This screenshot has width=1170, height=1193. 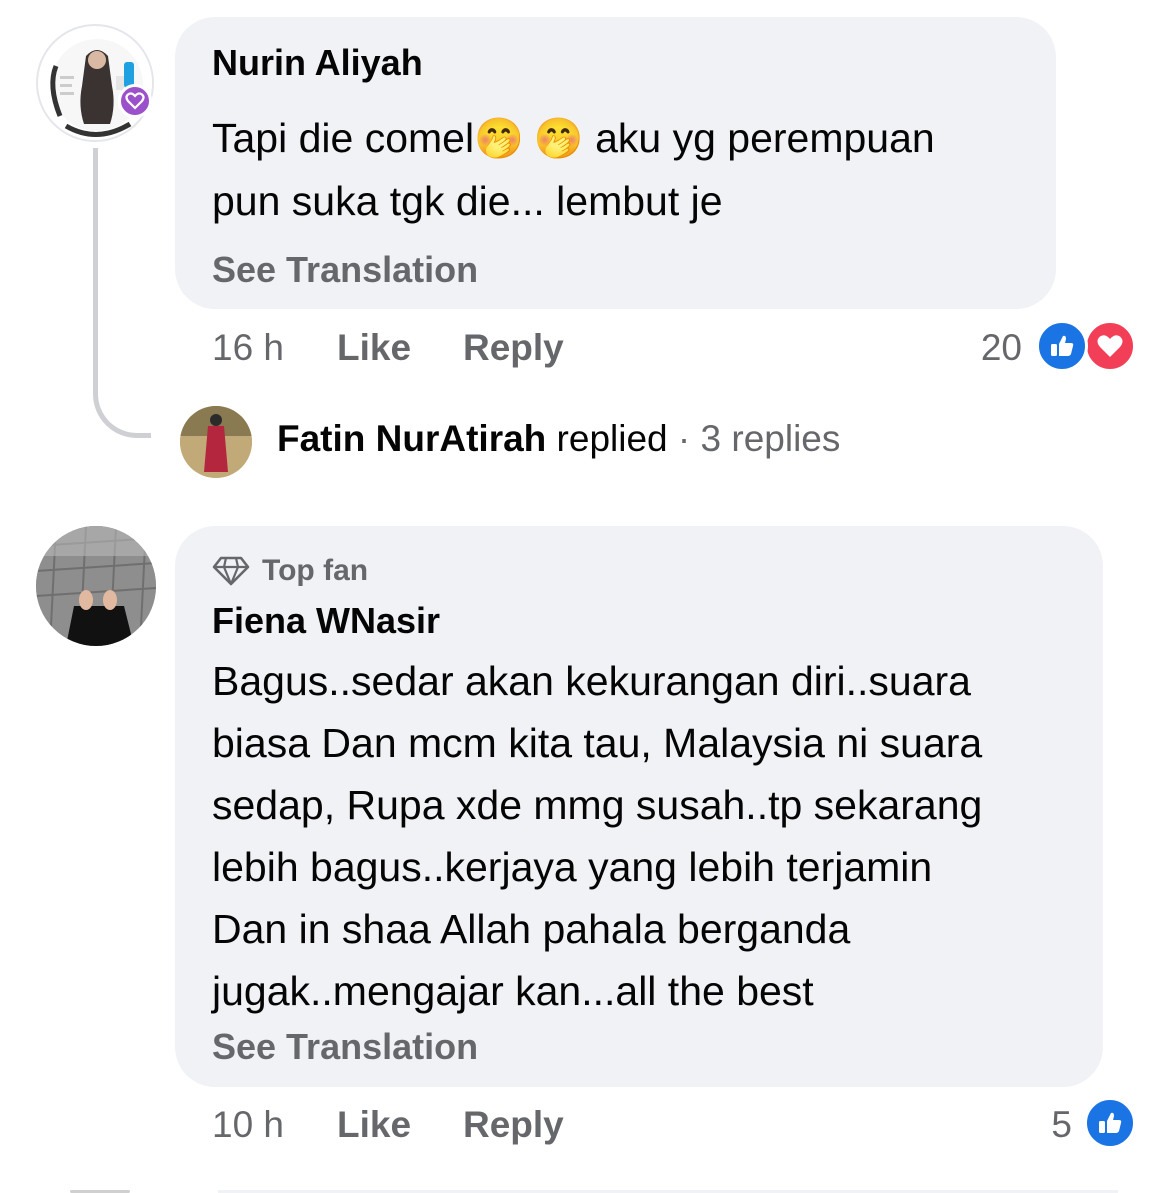 I want to click on view-replies-link: Fatin NurAtirah replied · 3 replies, so click(x=558, y=439).